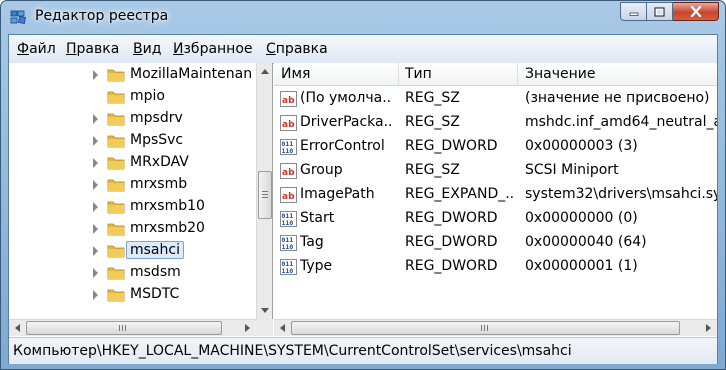 The image size is (726, 370). What do you see at coordinates (155, 272) in the screenshot?
I see `tree-item-label: msdsm` at bounding box center [155, 272].